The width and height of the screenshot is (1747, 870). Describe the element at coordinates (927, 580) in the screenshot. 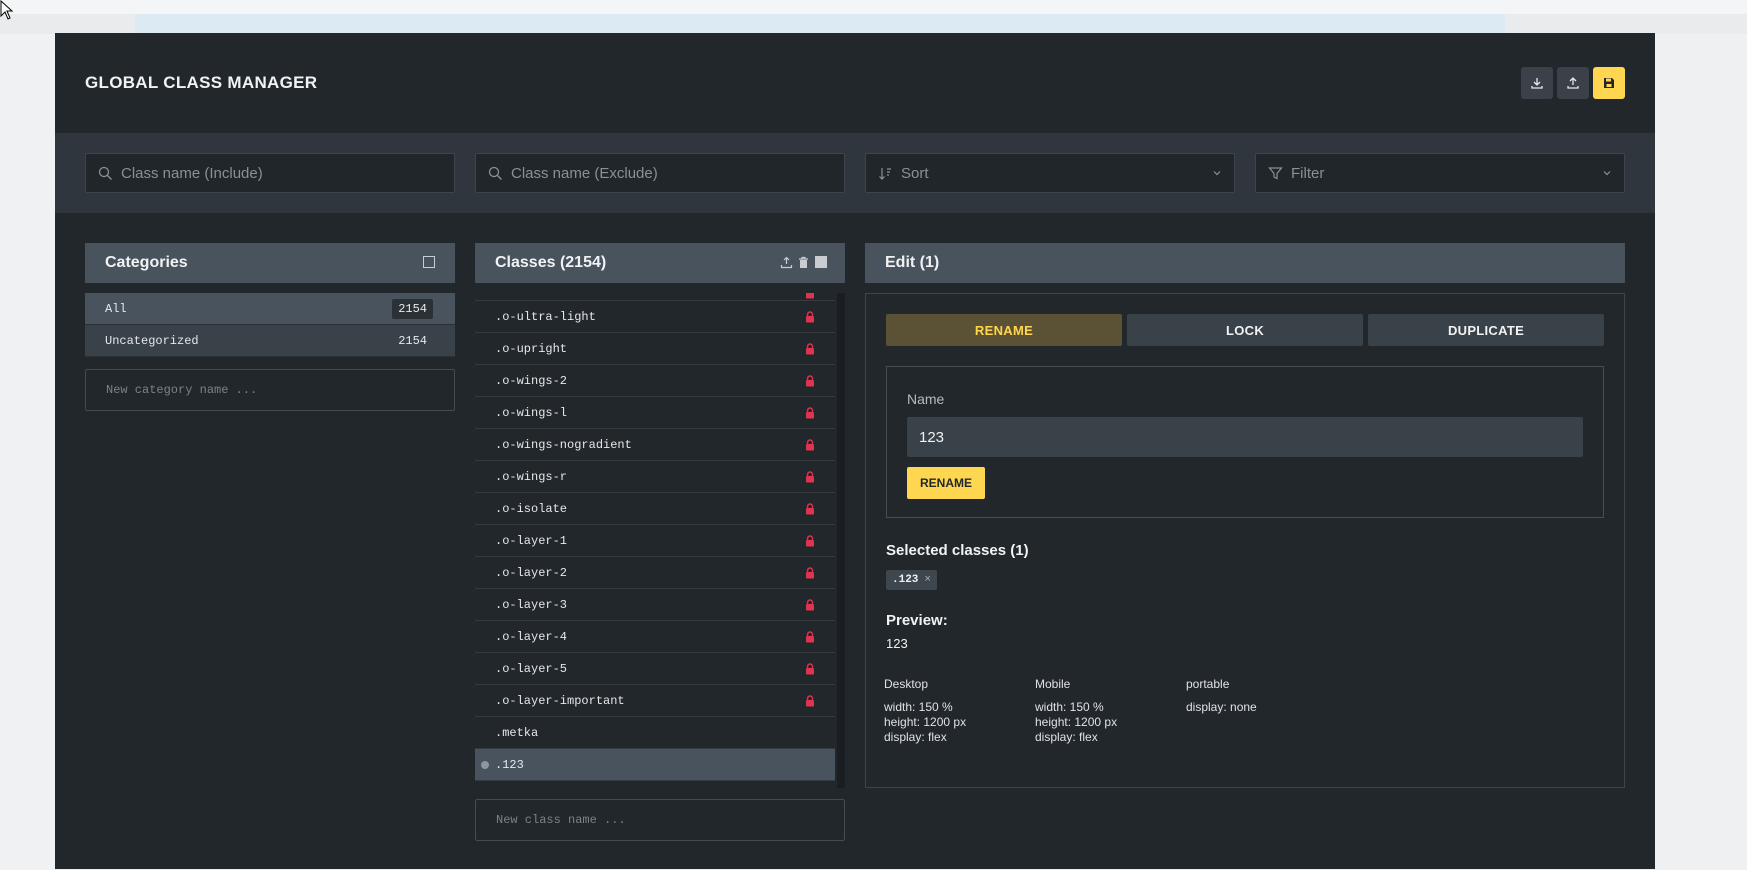

I see `remove-chip-icon: ×` at that location.